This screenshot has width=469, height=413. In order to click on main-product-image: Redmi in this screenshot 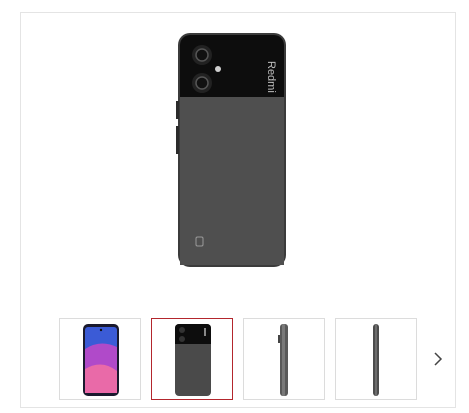, I will do `click(232, 151)`.